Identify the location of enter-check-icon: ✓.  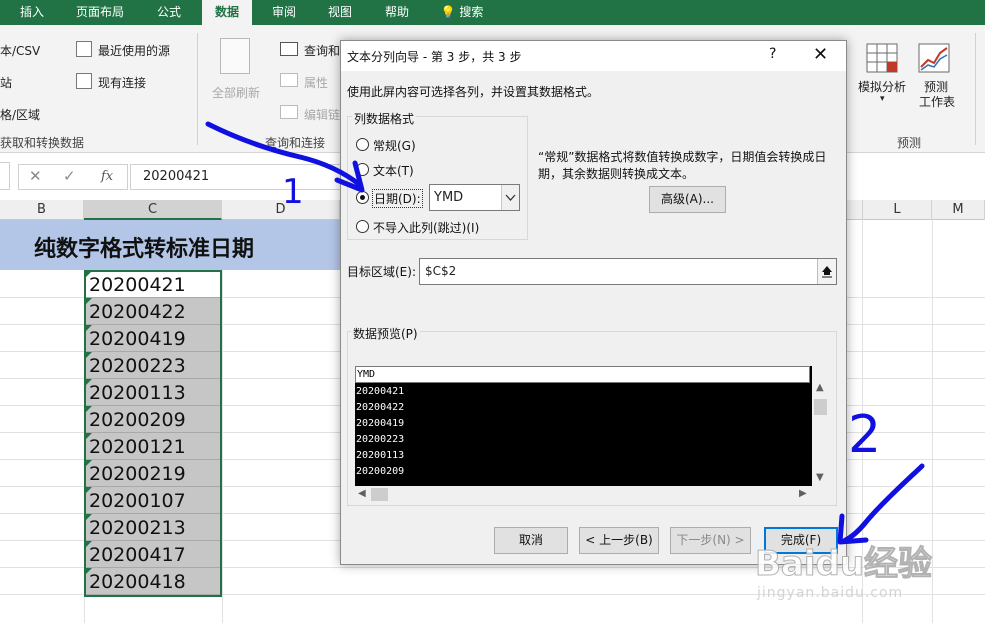
(69, 176).